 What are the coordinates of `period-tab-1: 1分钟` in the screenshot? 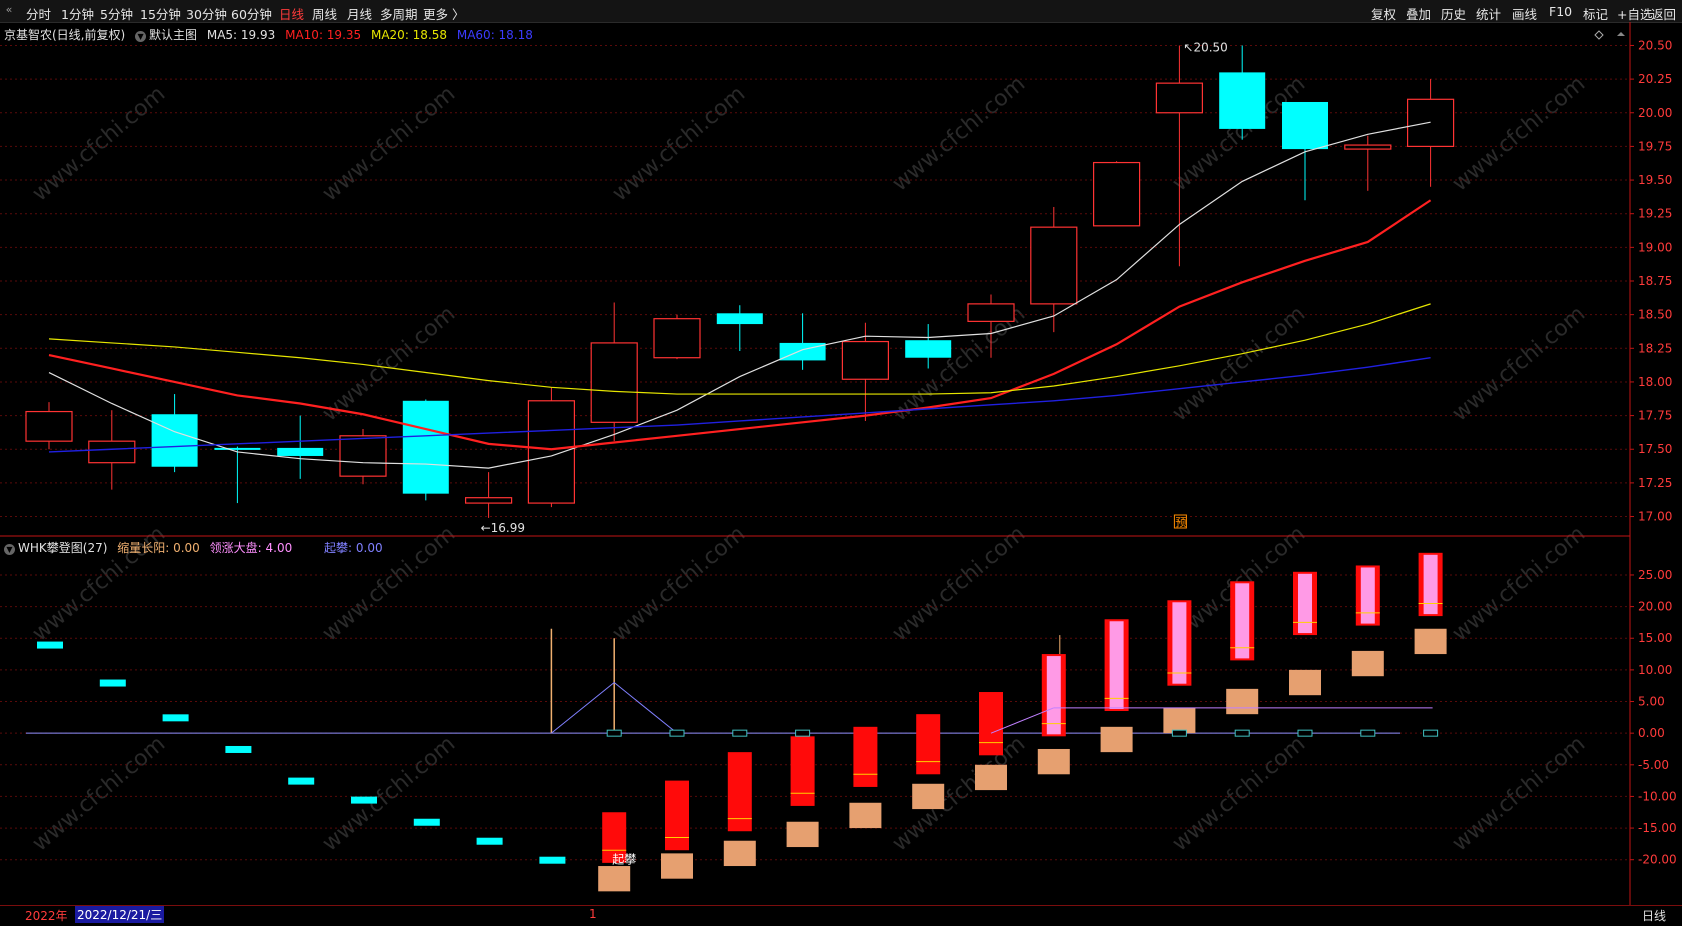 It's located at (77, 13).